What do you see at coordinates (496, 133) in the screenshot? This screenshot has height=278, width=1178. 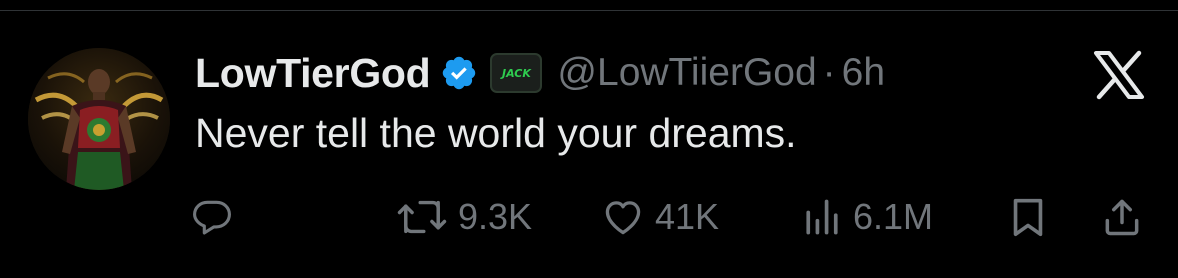 I see `tweet-text: Never tell the world your dreams.` at bounding box center [496, 133].